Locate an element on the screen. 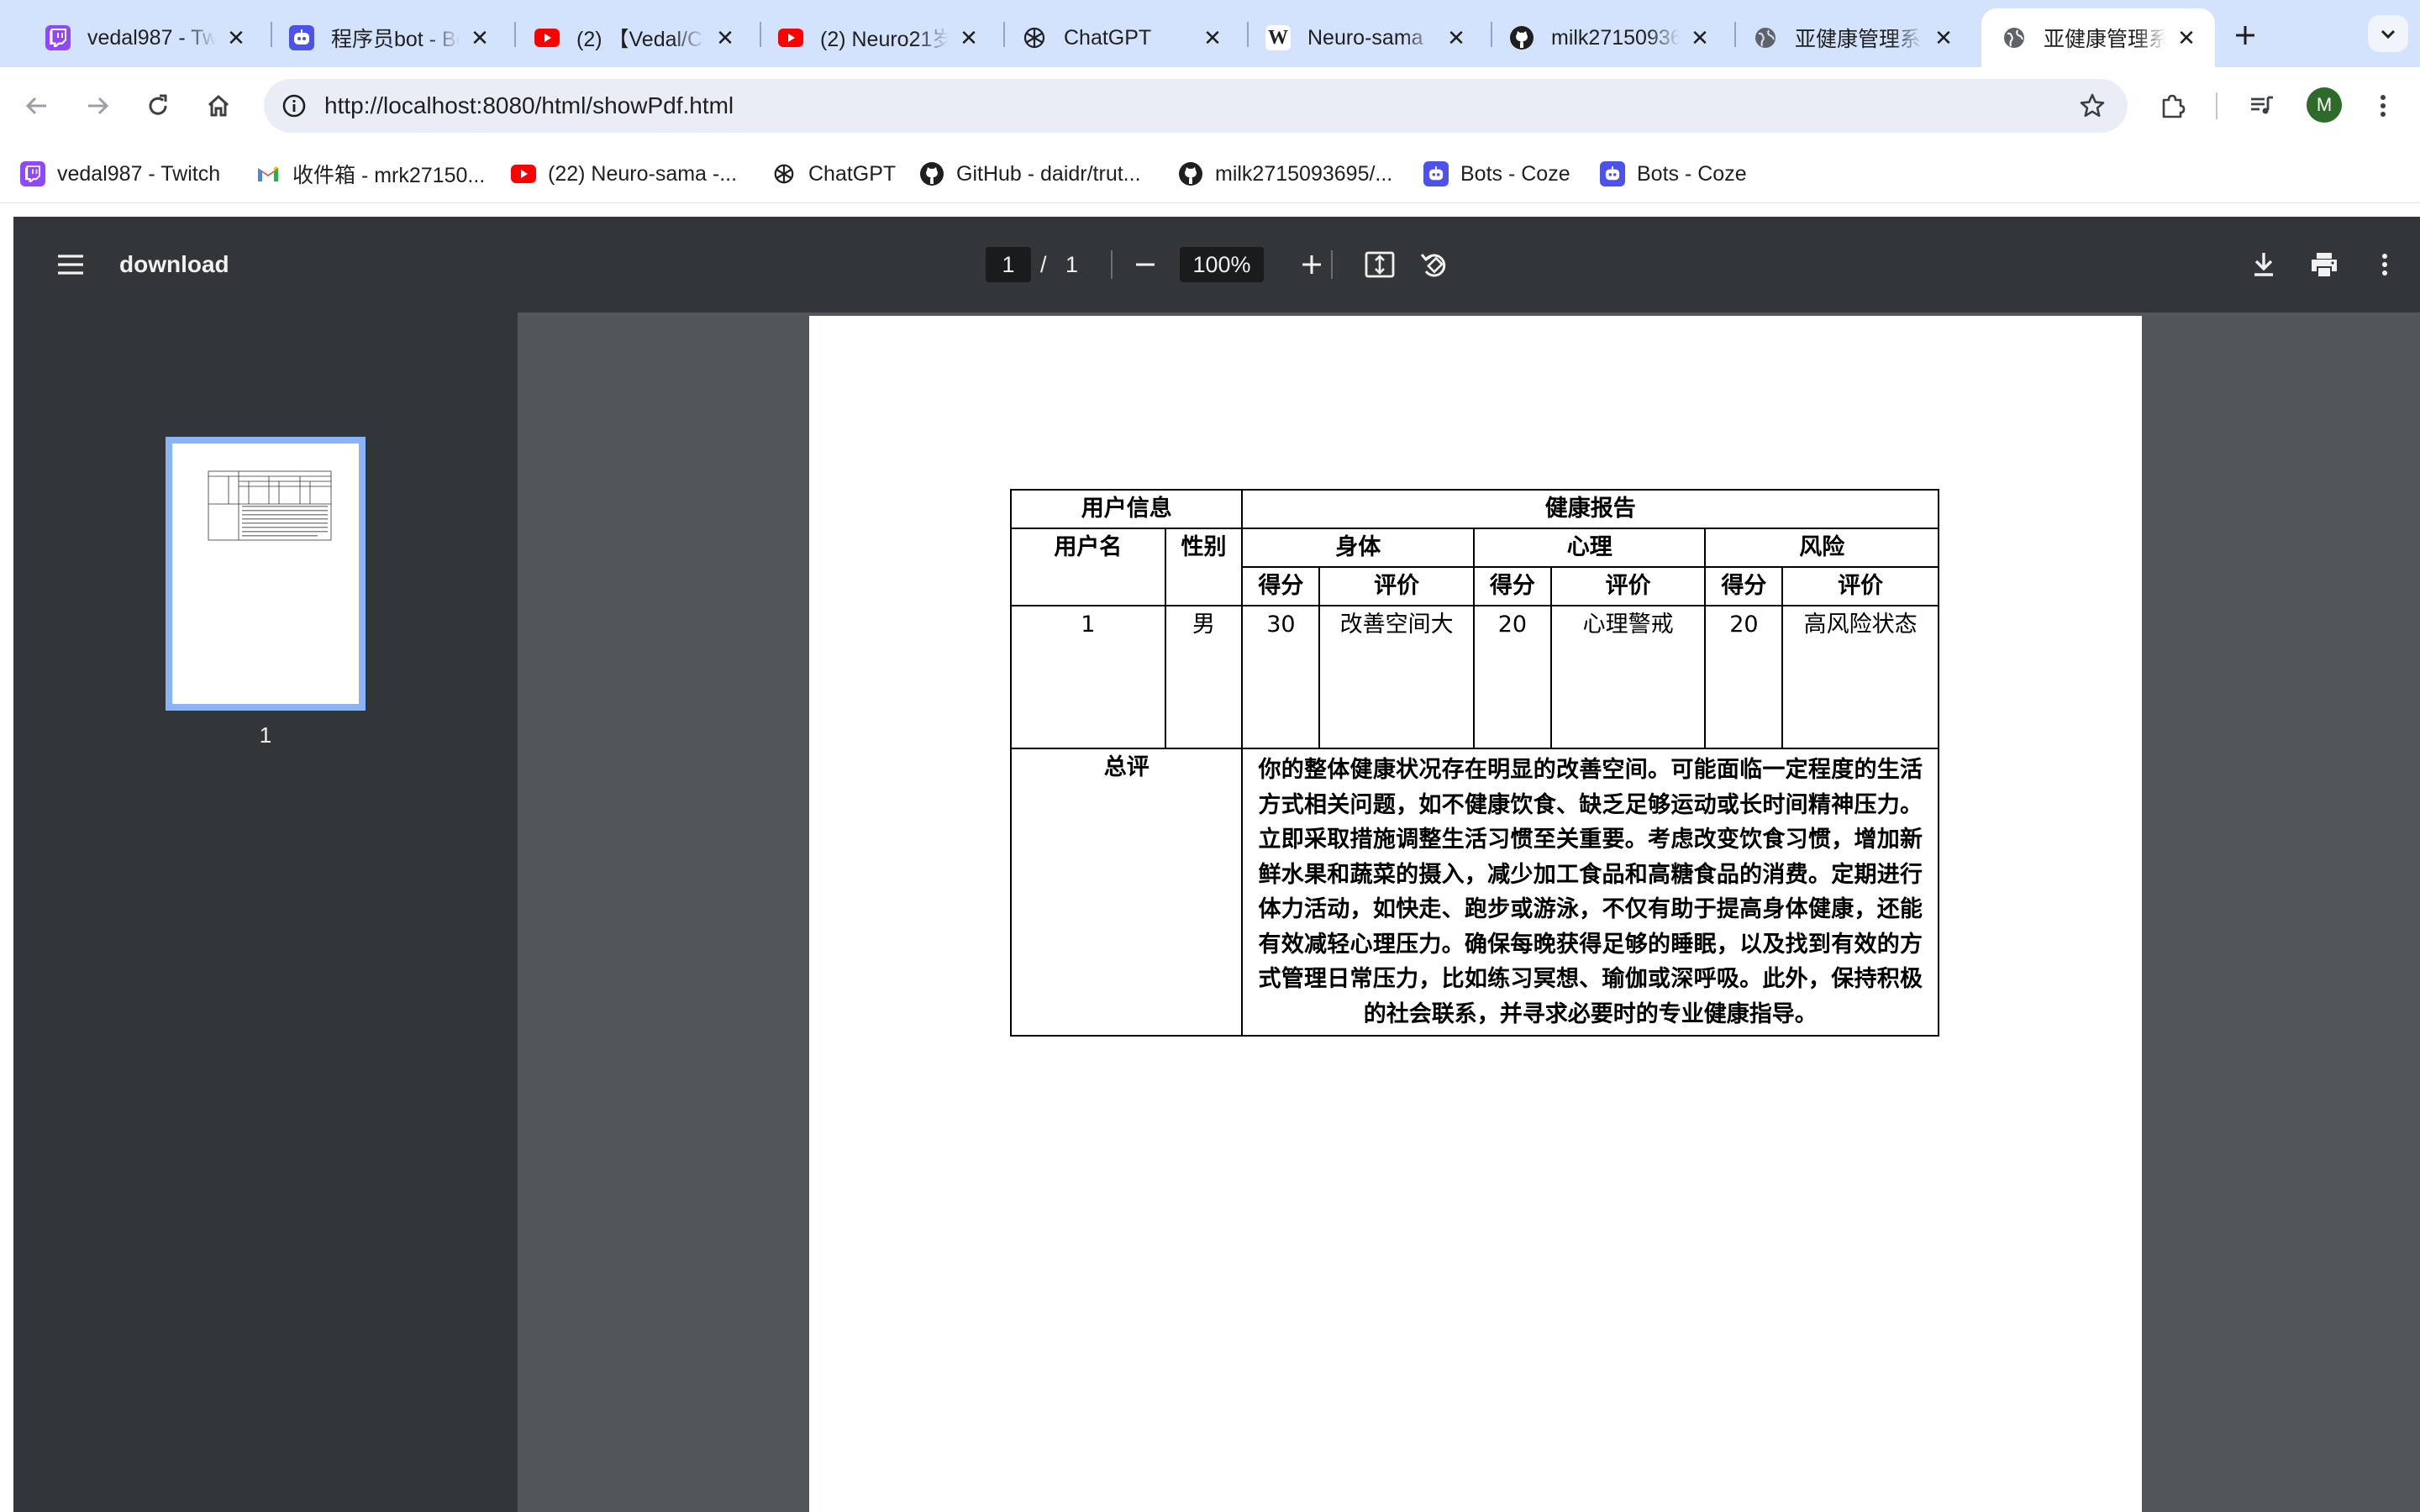 Image resolution: width=2420 pixels, height=1512 pixels. risk-eval-cell: 高风险状态 is located at coordinates (1860, 677).